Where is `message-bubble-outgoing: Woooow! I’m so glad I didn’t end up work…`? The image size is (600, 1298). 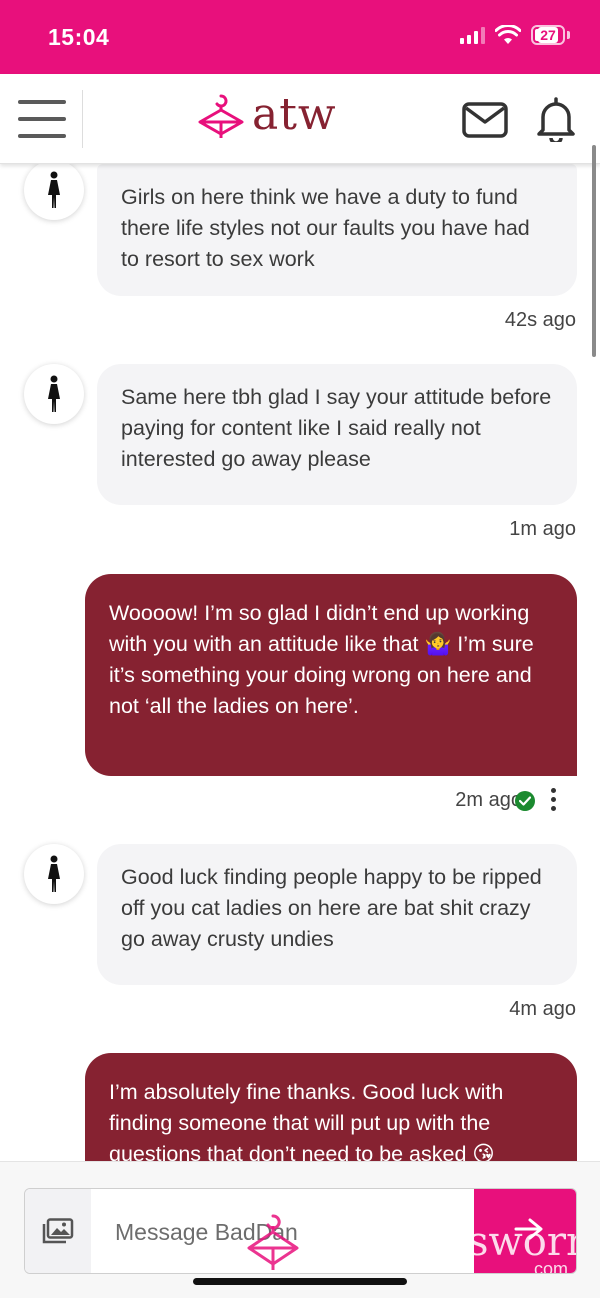 message-bubble-outgoing: Woooow! I’m so glad I didn’t end up work… is located at coordinates (331, 675).